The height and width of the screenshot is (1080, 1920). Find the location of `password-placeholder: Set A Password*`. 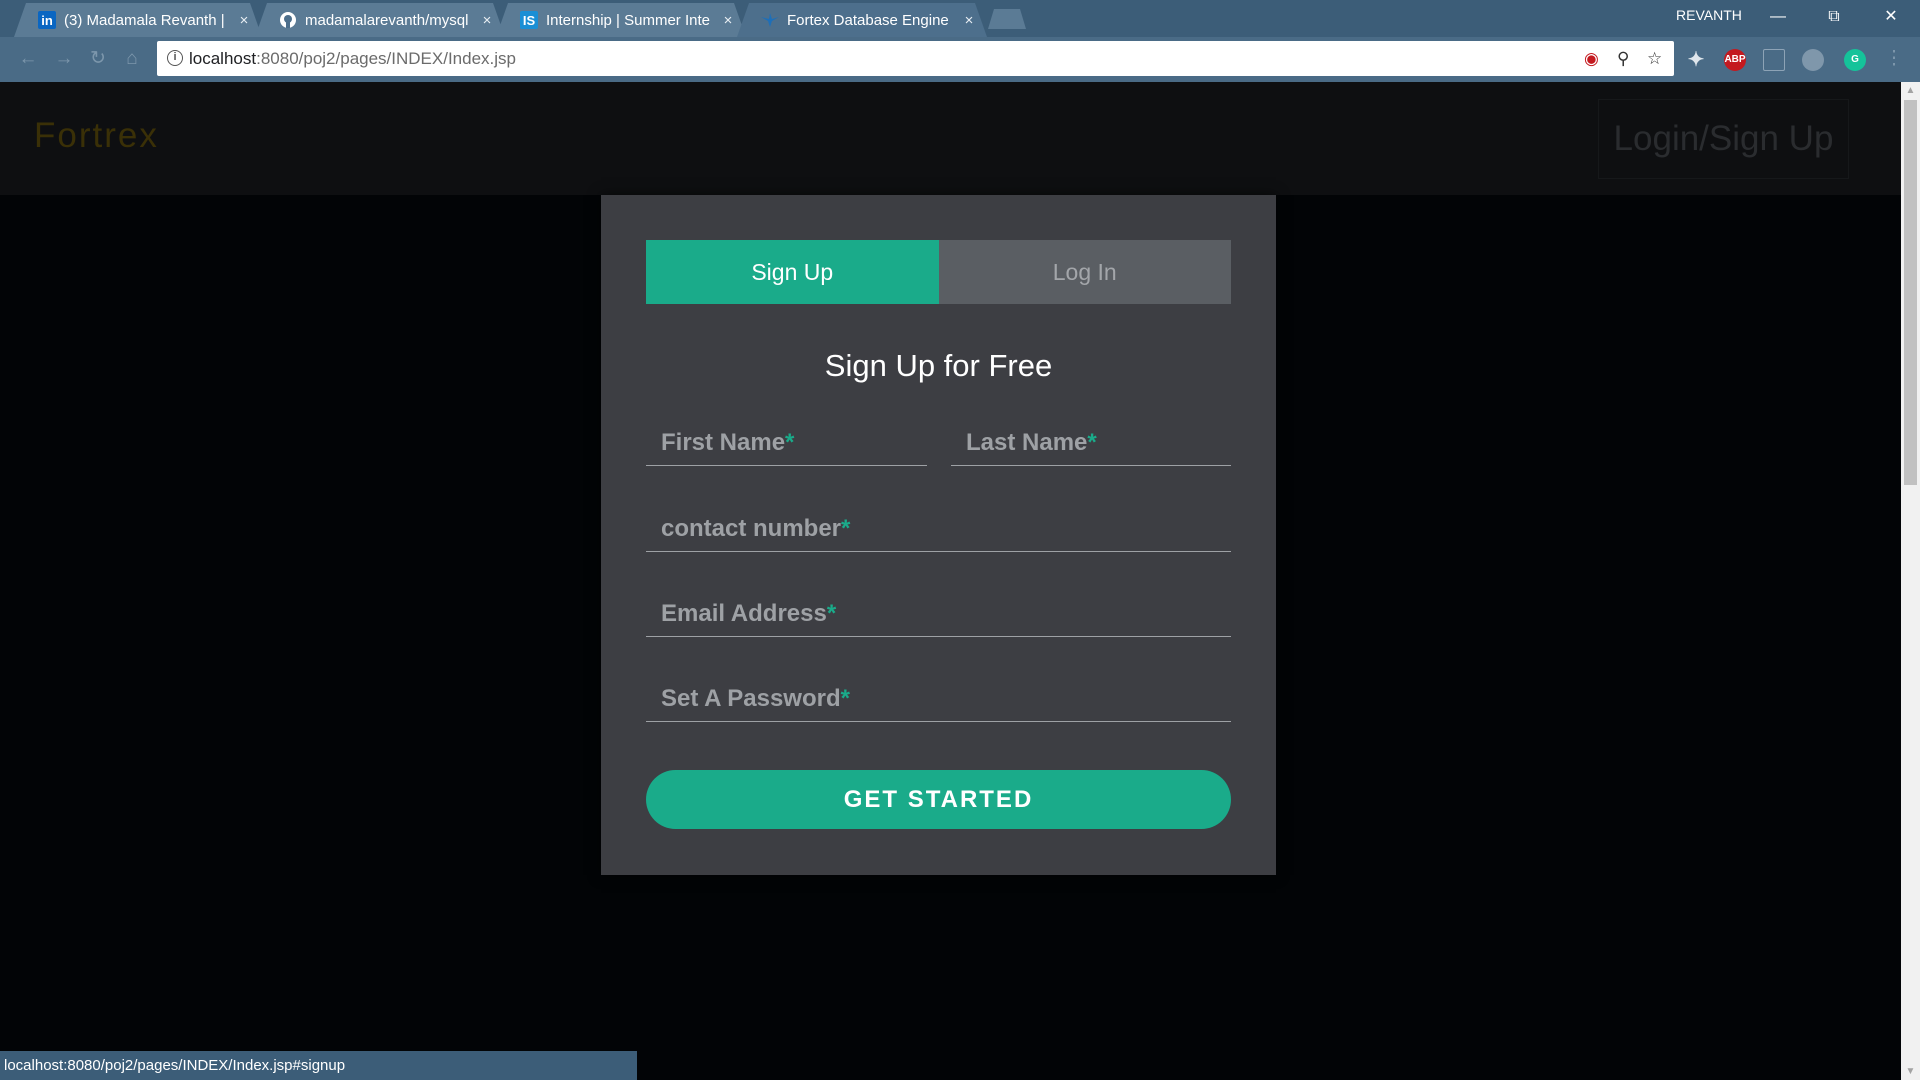

password-placeholder: Set A Password* is located at coordinates (755, 698).